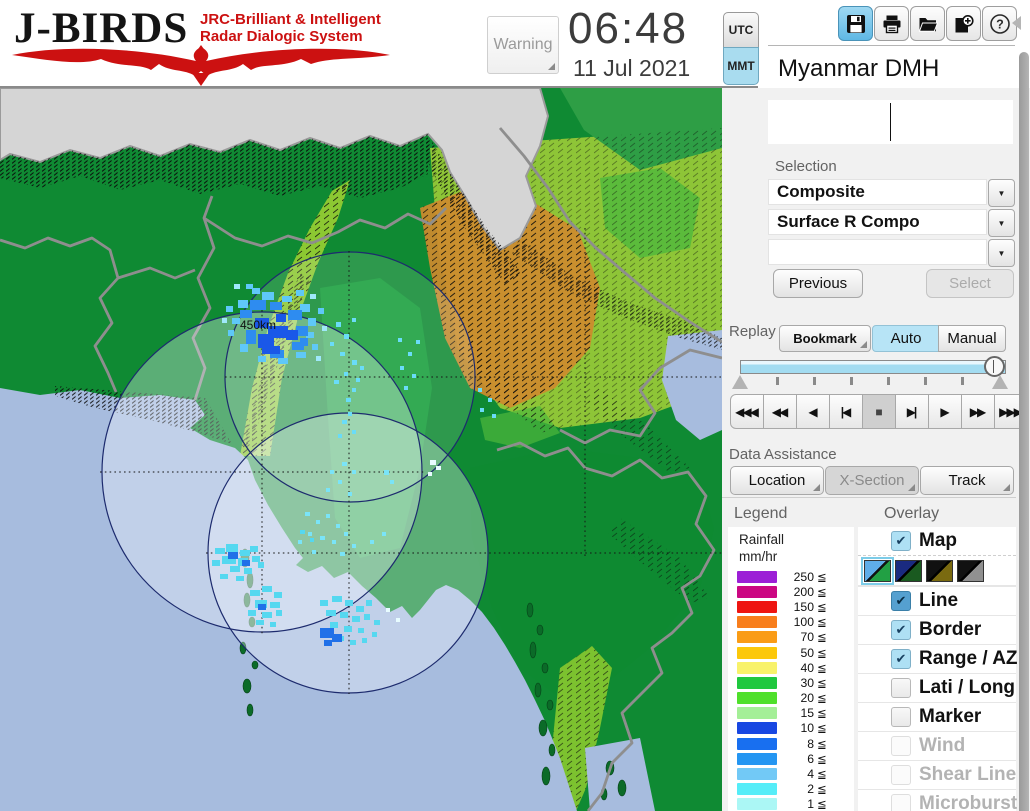 The height and width of the screenshot is (811, 1030). What do you see at coordinates (901, 688) in the screenshot?
I see `lati-long-checkbox` at bounding box center [901, 688].